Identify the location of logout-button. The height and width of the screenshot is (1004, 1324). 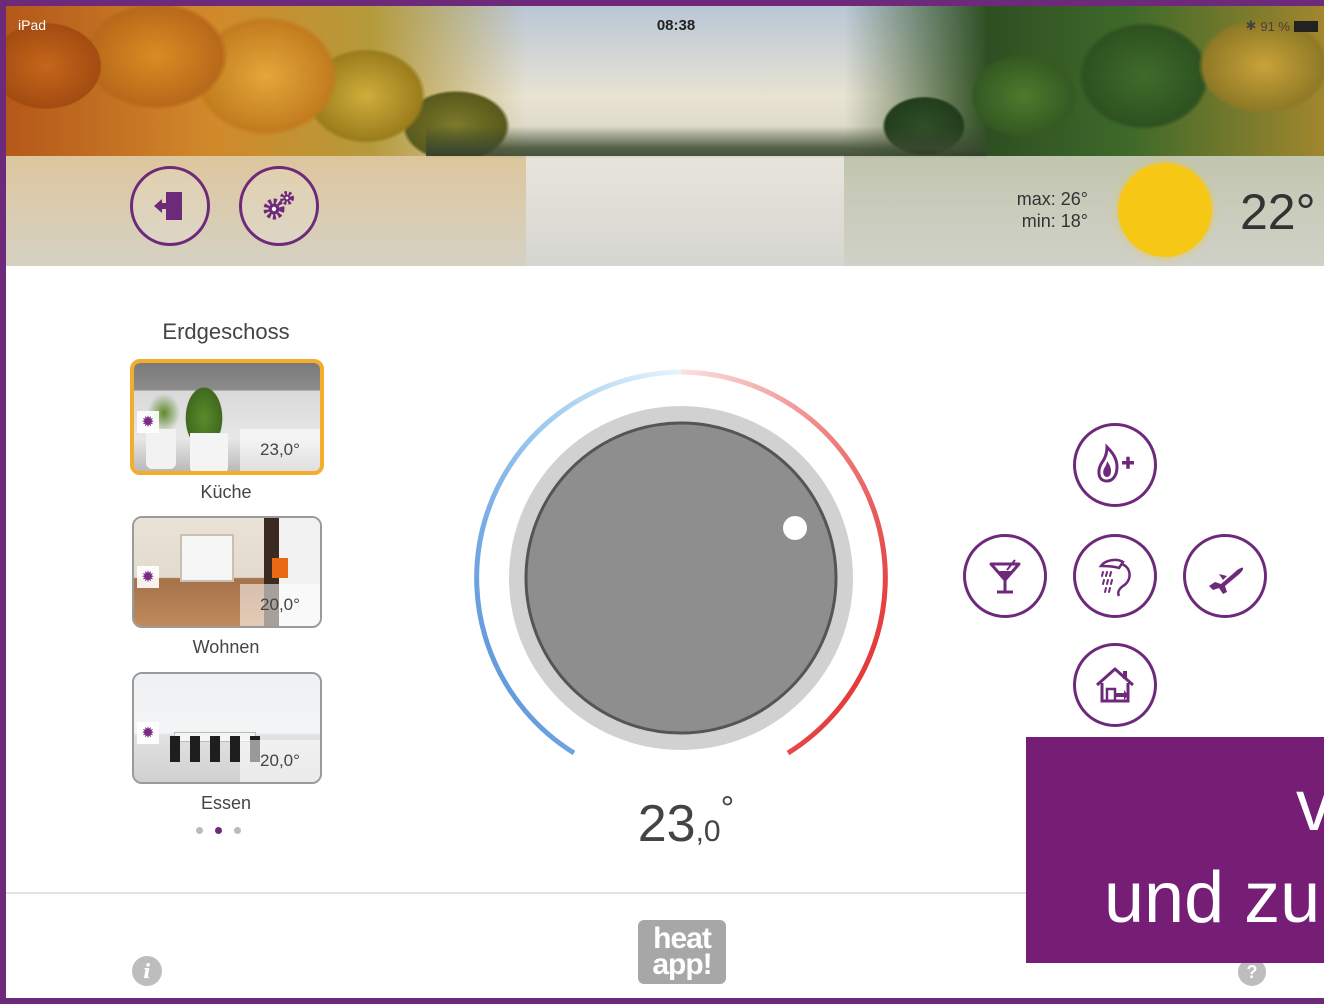
(170, 206).